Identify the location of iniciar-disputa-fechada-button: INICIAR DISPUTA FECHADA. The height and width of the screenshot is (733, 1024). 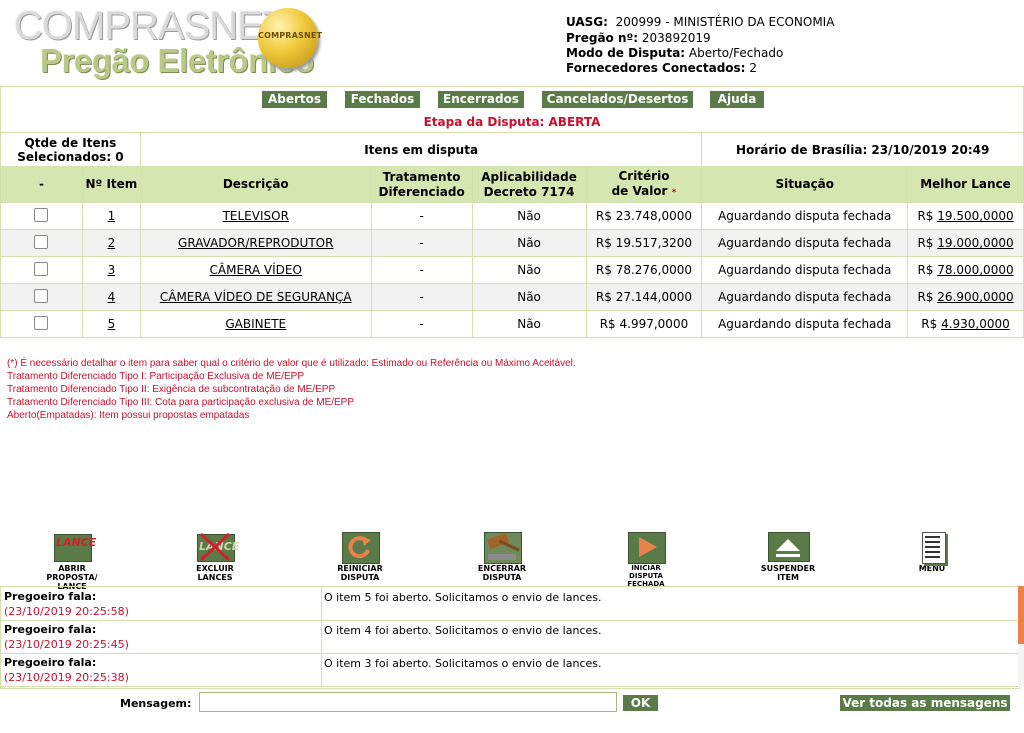
(646, 560).